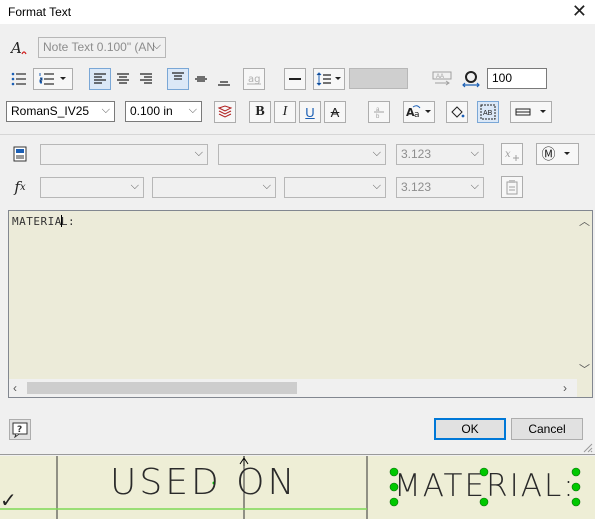 The height and width of the screenshot is (519, 595). I want to click on align-top-icon, so click(178, 79).